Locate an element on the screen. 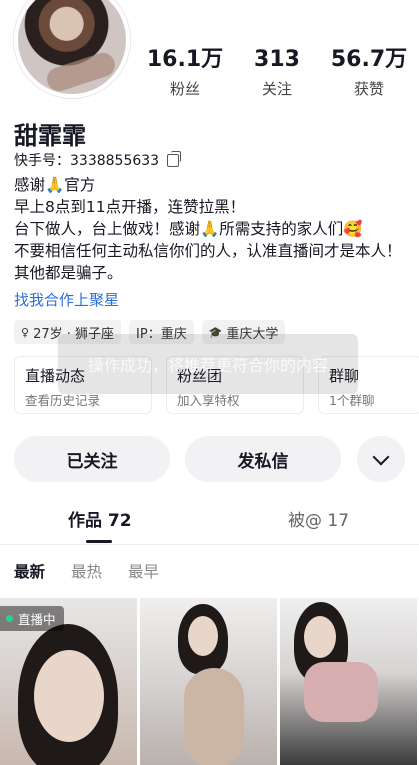  tab-works: 作品 72 is located at coordinates (100, 518).